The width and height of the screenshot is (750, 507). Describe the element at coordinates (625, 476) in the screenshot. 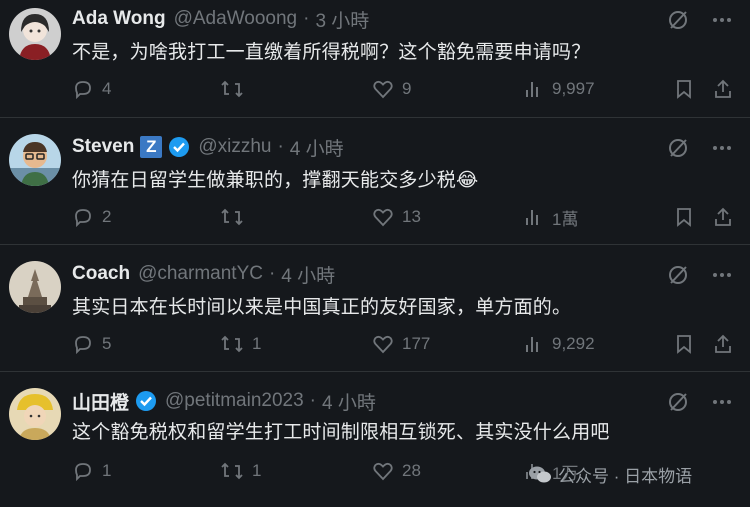

I see `watermark-text: 公众号 · 日本物语` at that location.